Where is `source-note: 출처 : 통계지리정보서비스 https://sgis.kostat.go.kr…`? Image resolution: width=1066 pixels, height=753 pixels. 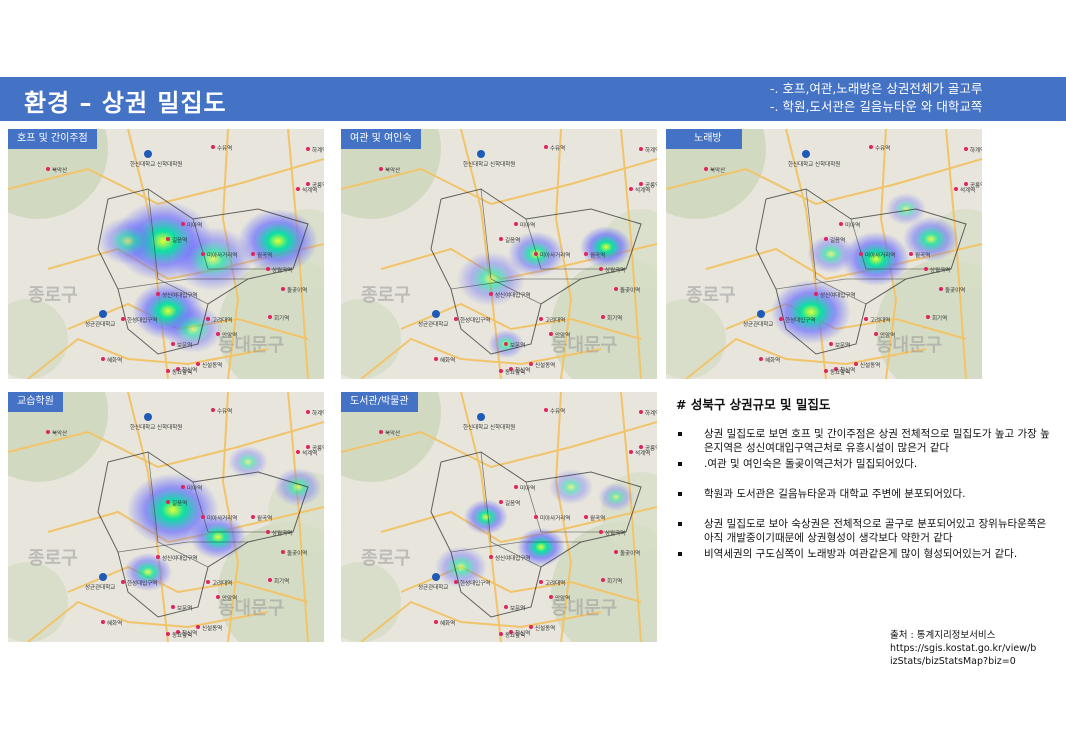
source-note: 출처 : 통계지리정보서비스 https://sgis.kostat.go.kr… is located at coordinates (963, 648).